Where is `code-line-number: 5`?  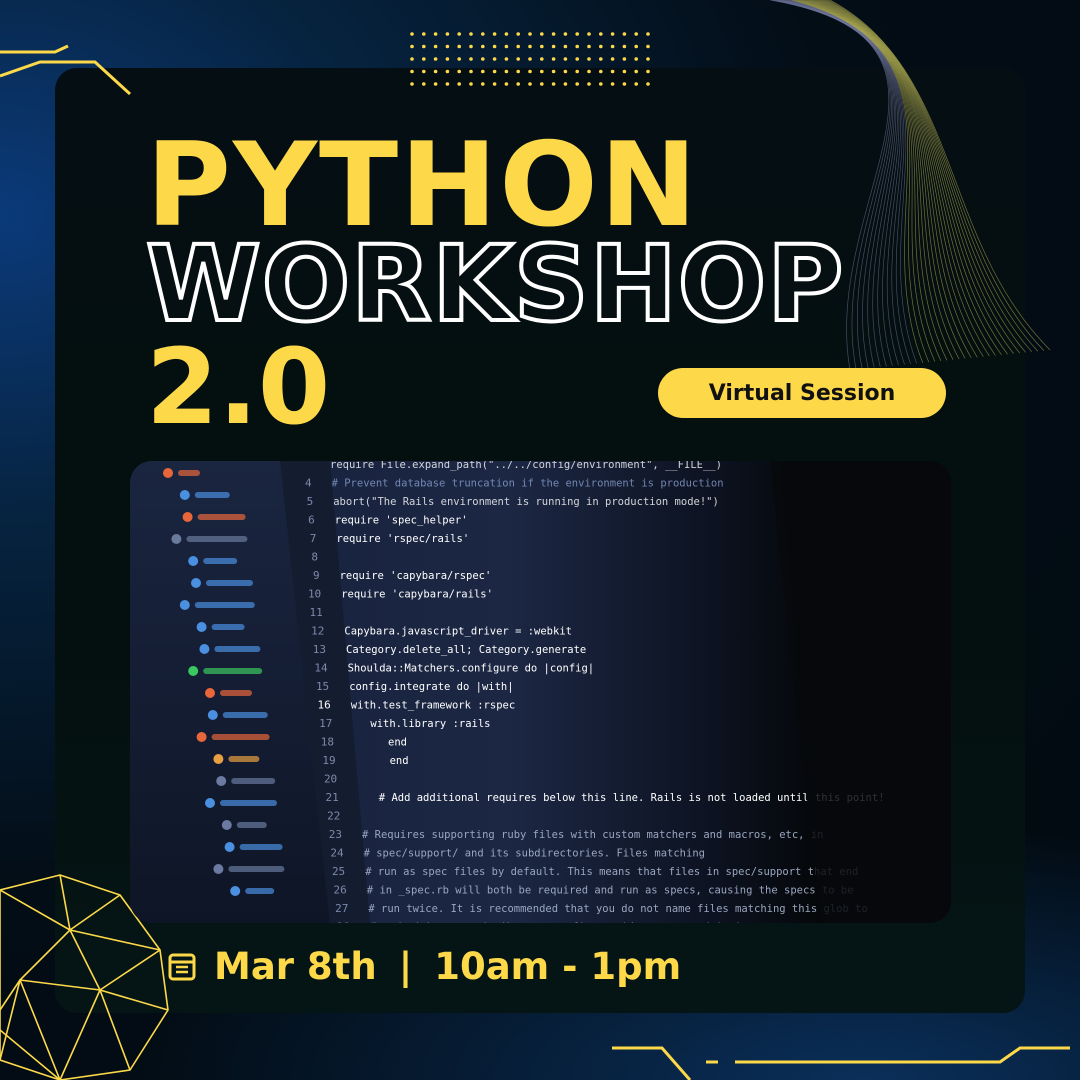
code-line-number: 5 is located at coordinates (310, 501).